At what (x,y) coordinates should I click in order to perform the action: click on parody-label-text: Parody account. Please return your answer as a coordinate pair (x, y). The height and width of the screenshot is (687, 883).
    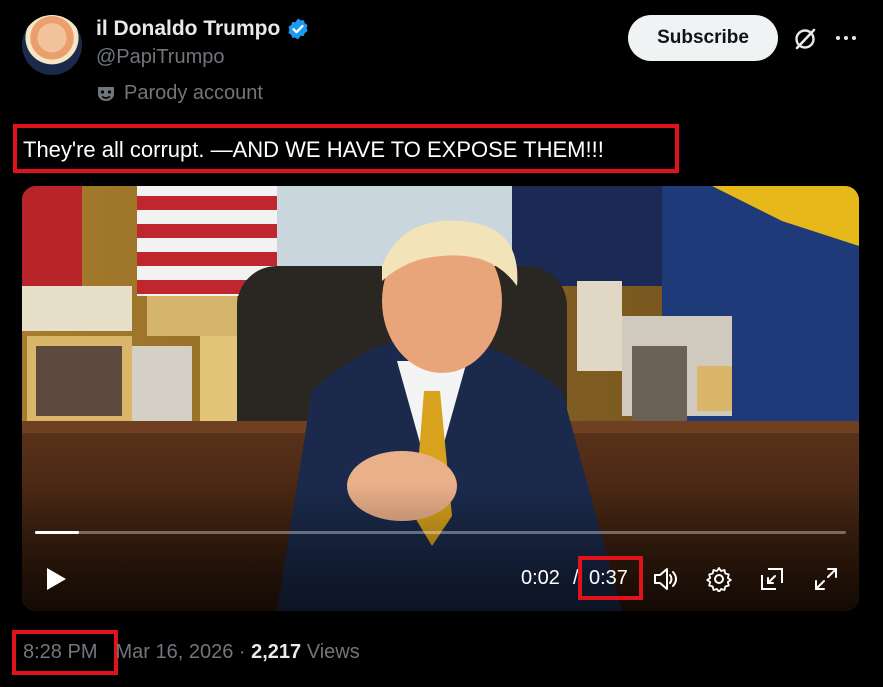
    Looking at the image, I should click on (193, 93).